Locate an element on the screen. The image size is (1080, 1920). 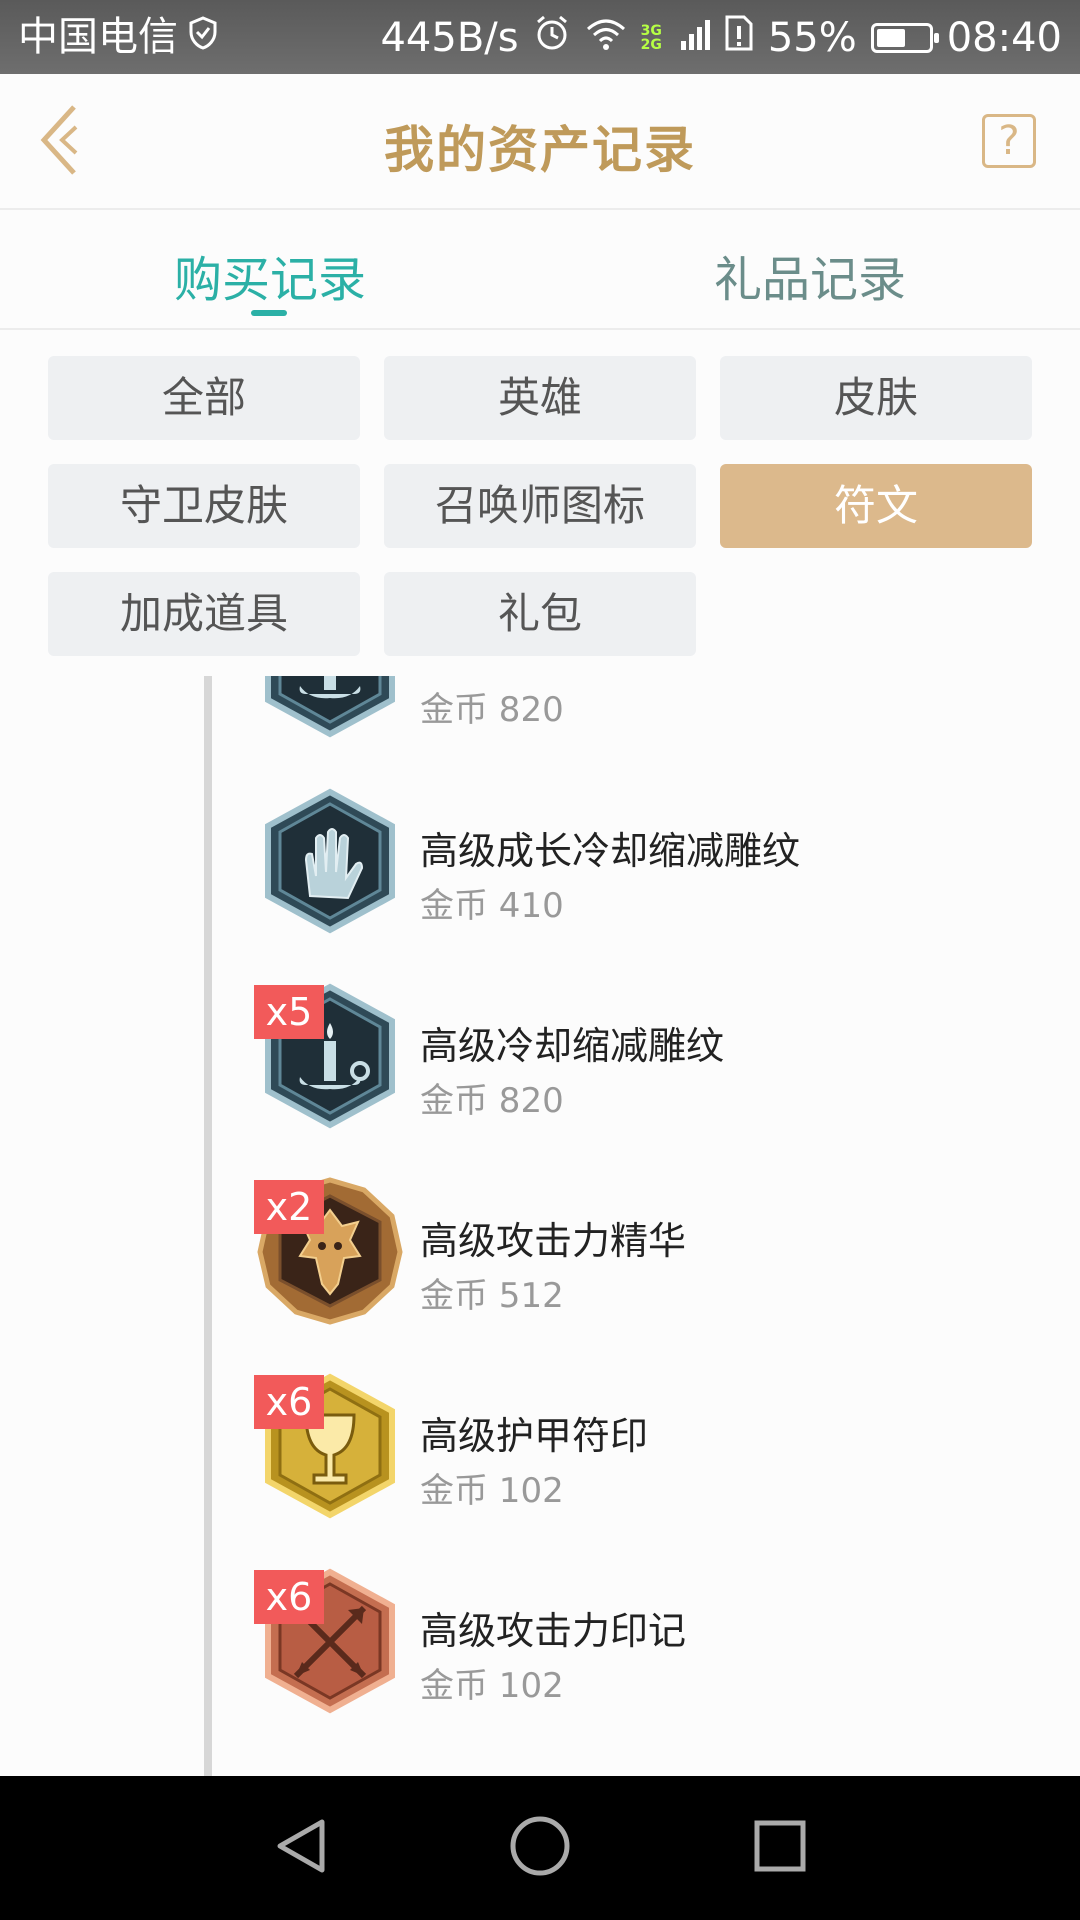
header: 我的资产记录 ? is located at coordinates (540, 142).